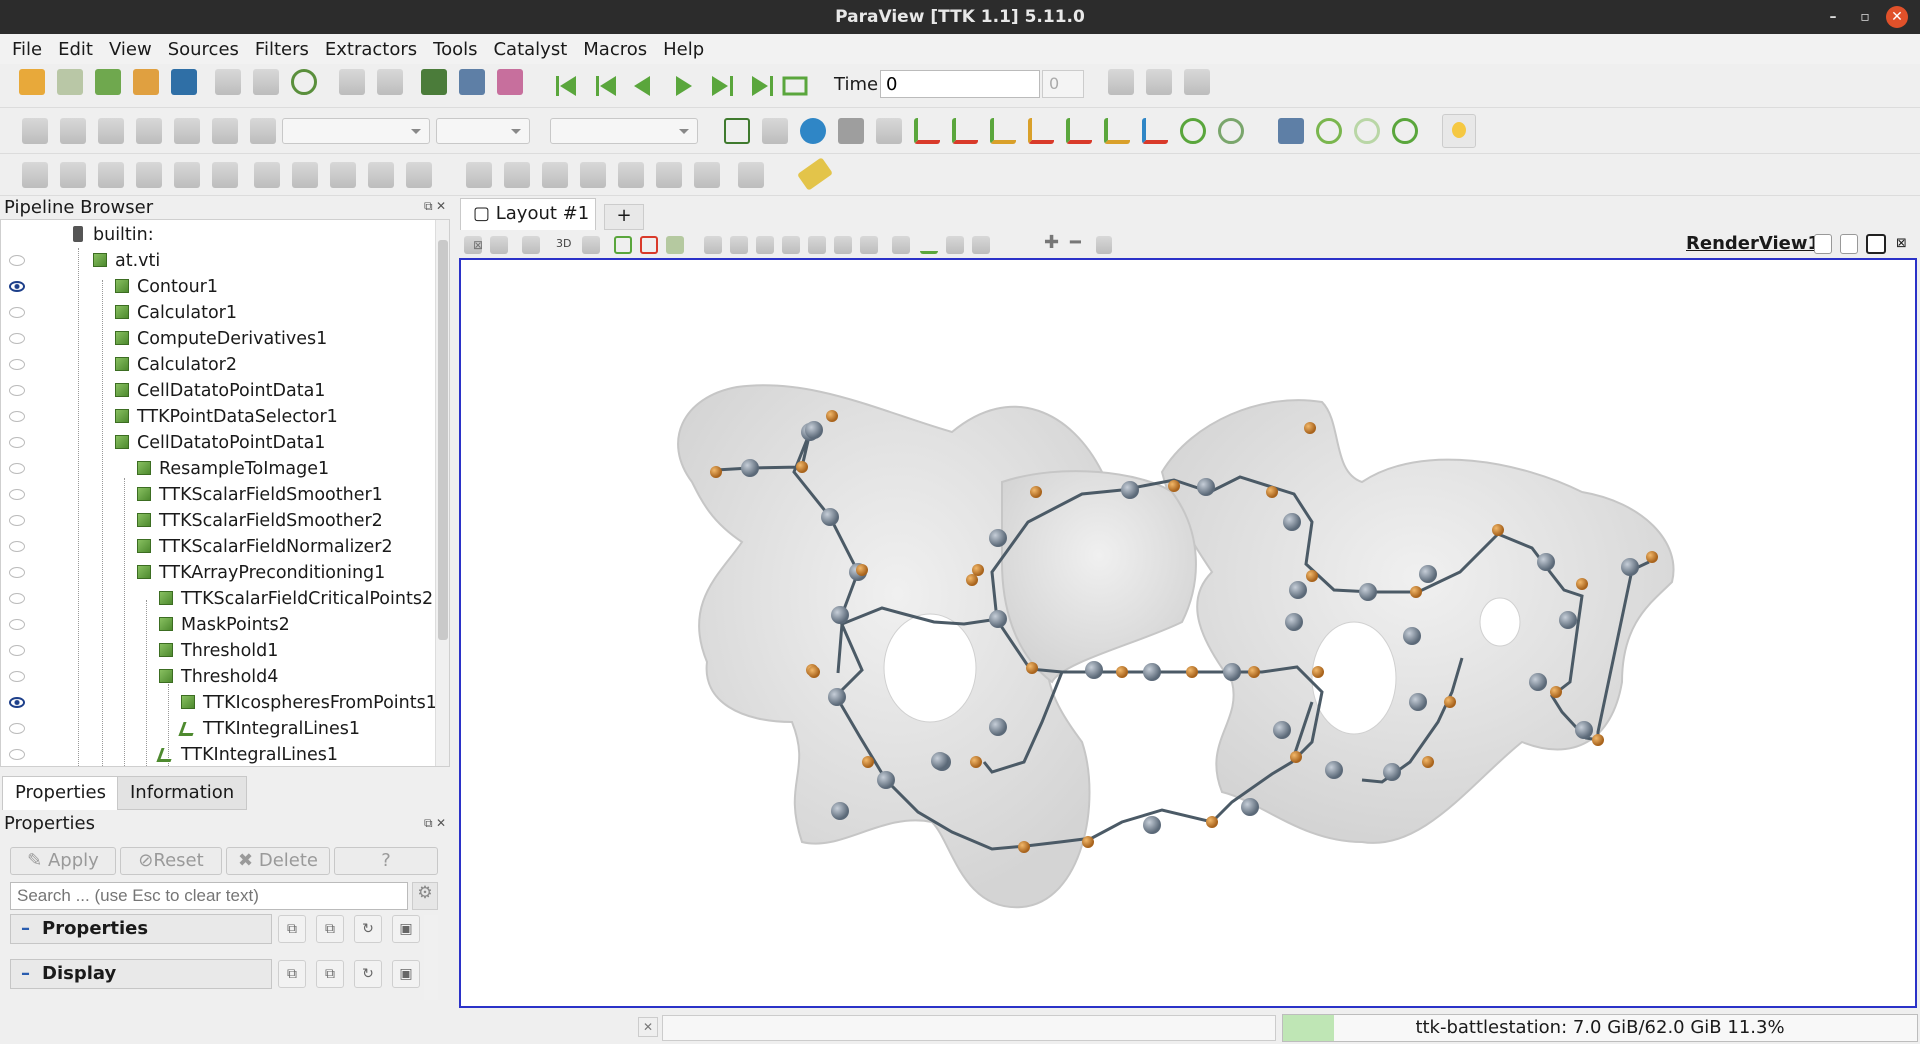 This screenshot has height=1044, width=1920. I want to click on apply-button: ✎ Apply, so click(63, 861).